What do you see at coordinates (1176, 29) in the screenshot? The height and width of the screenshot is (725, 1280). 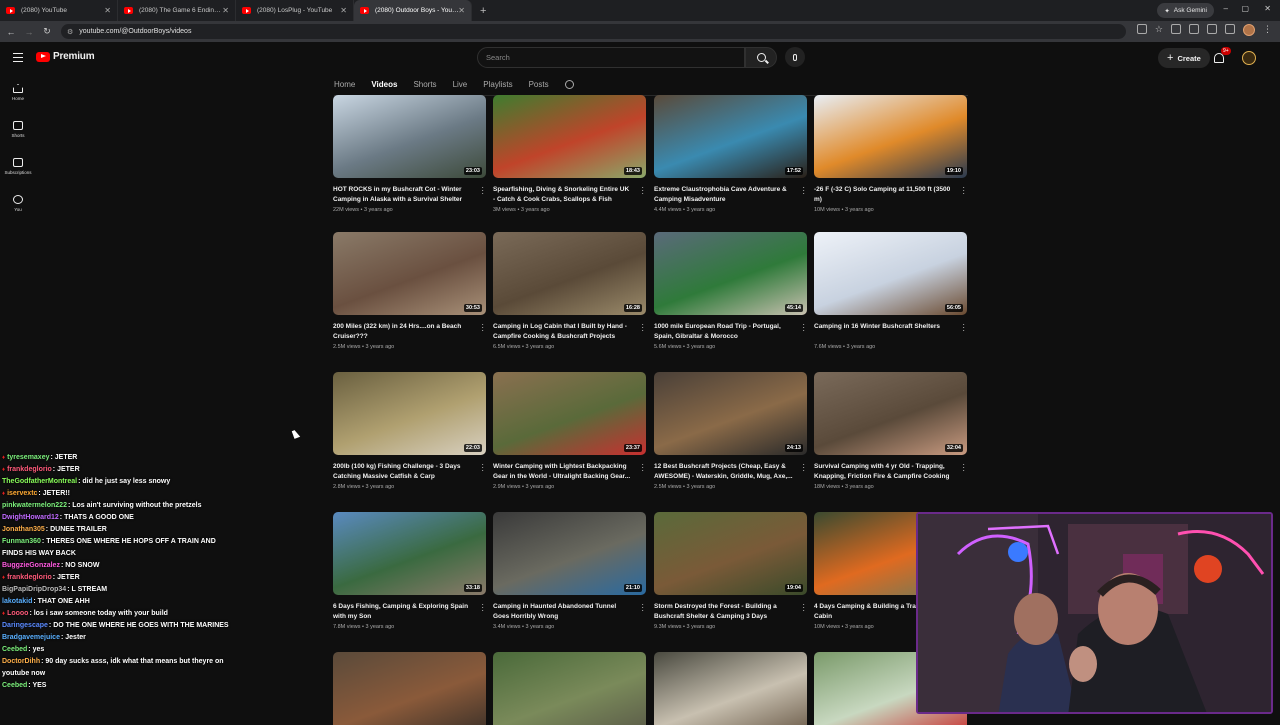 I see `extension-icon` at bounding box center [1176, 29].